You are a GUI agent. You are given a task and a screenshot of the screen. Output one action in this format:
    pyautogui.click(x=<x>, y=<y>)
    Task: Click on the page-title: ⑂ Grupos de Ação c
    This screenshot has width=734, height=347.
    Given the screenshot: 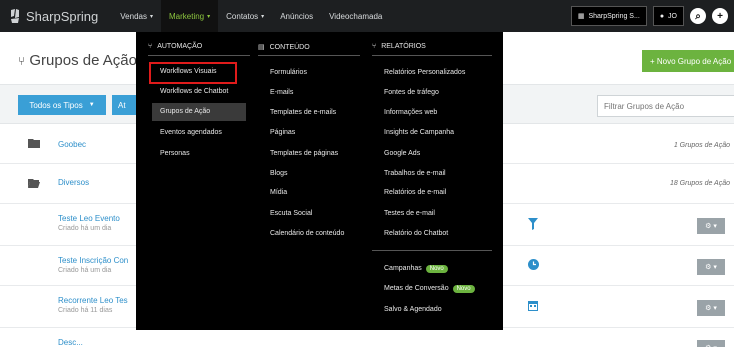 What is the action you would take?
    pyautogui.click(x=83, y=60)
    